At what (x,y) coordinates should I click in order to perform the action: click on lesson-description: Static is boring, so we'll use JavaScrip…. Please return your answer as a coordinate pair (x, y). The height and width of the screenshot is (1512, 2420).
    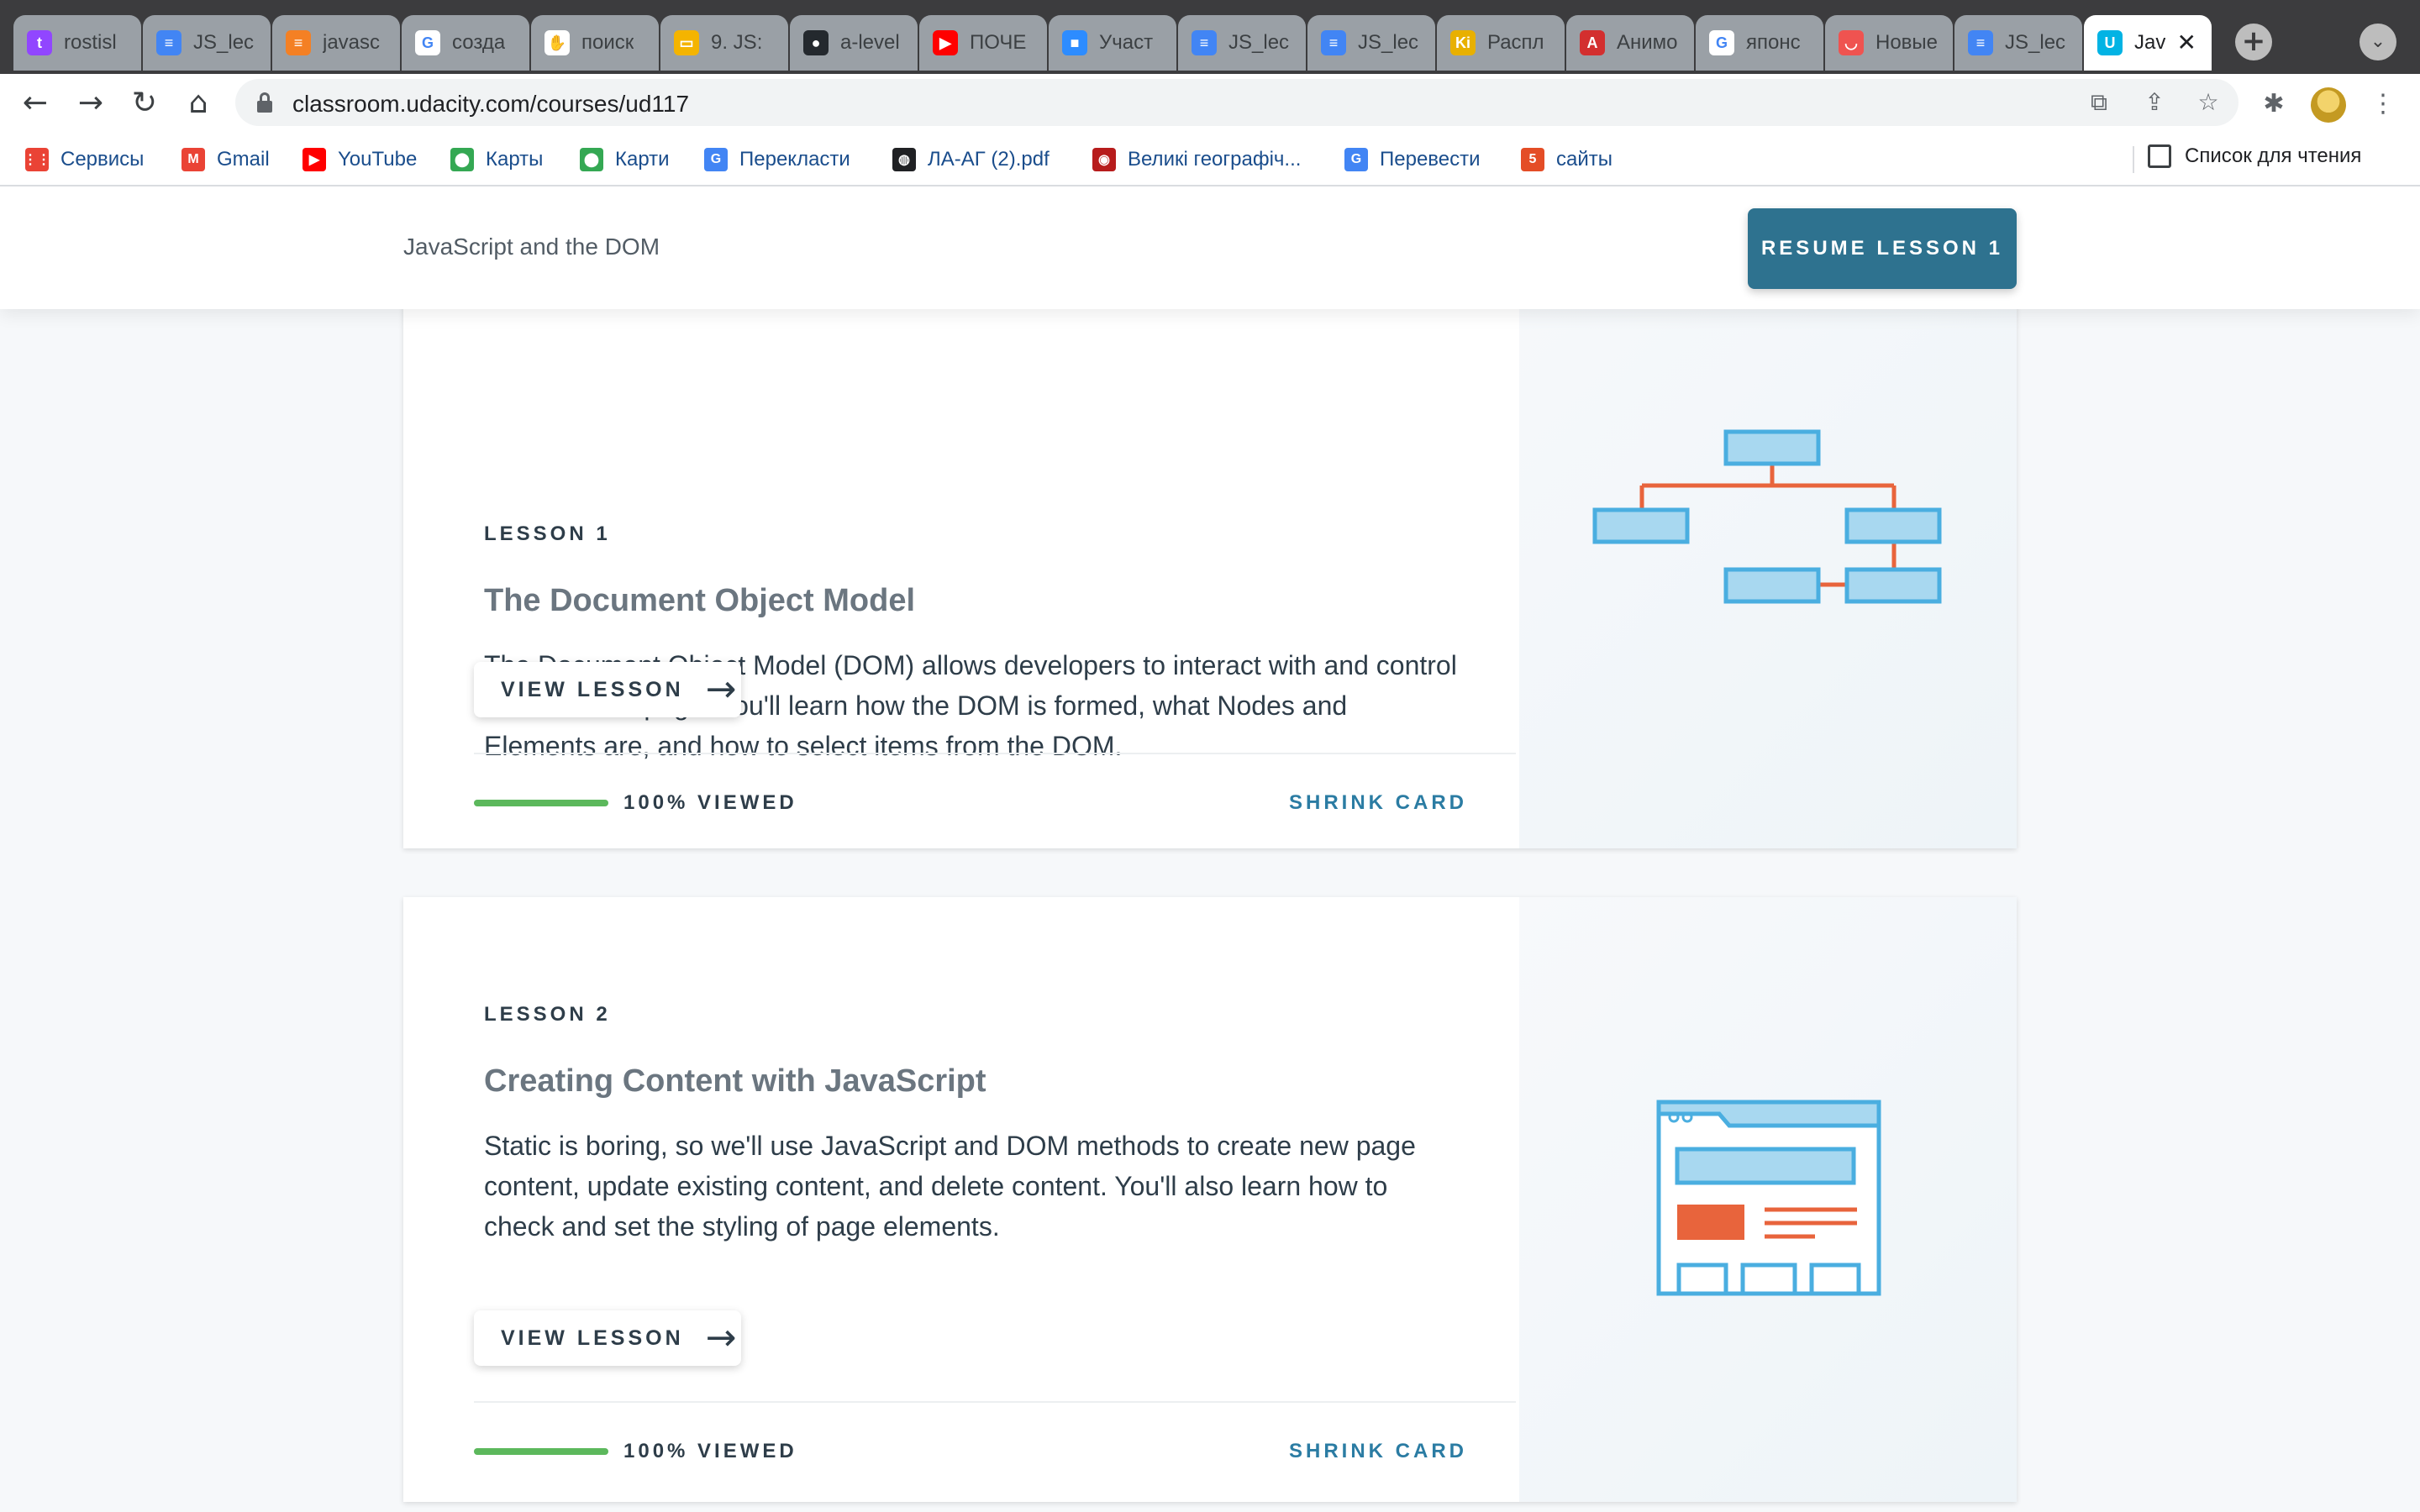
    Looking at the image, I should click on (950, 1186).